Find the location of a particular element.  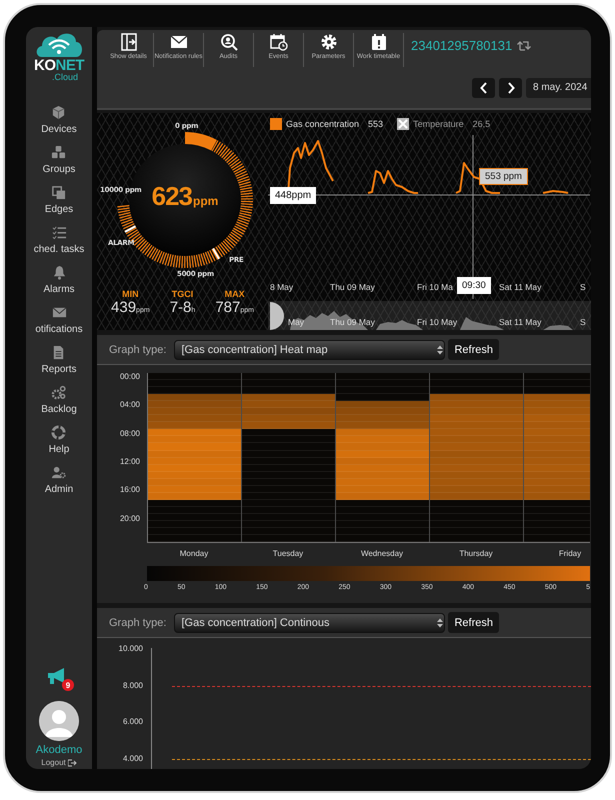

user-gear-icon is located at coordinates (58, 472).